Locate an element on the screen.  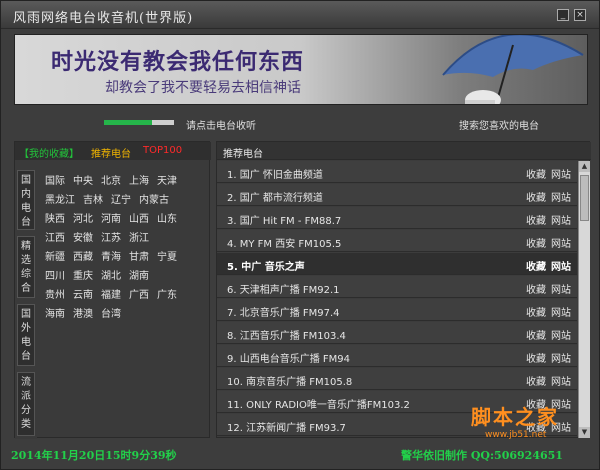
title-bar: 风雨网络电台收音机(世界版) _ × is located at coordinates (300, 15).